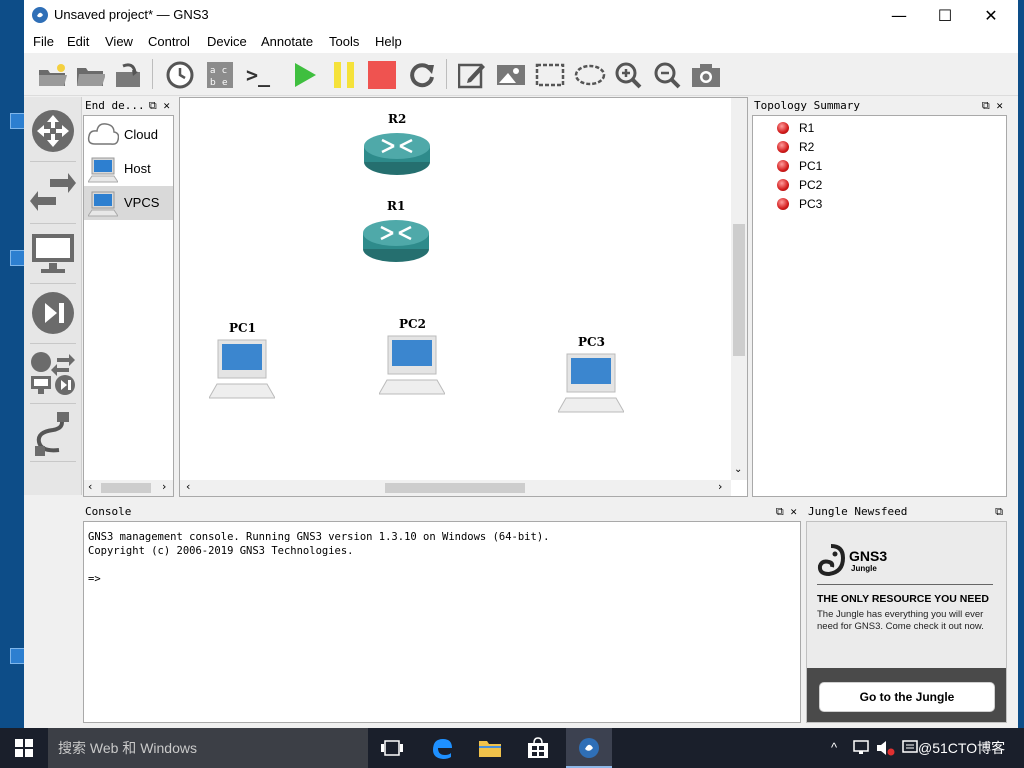 This screenshot has width=1024, height=768. I want to click on newsfeed-dock-title: Jungle Newsfeed ⧉, so click(906, 512).